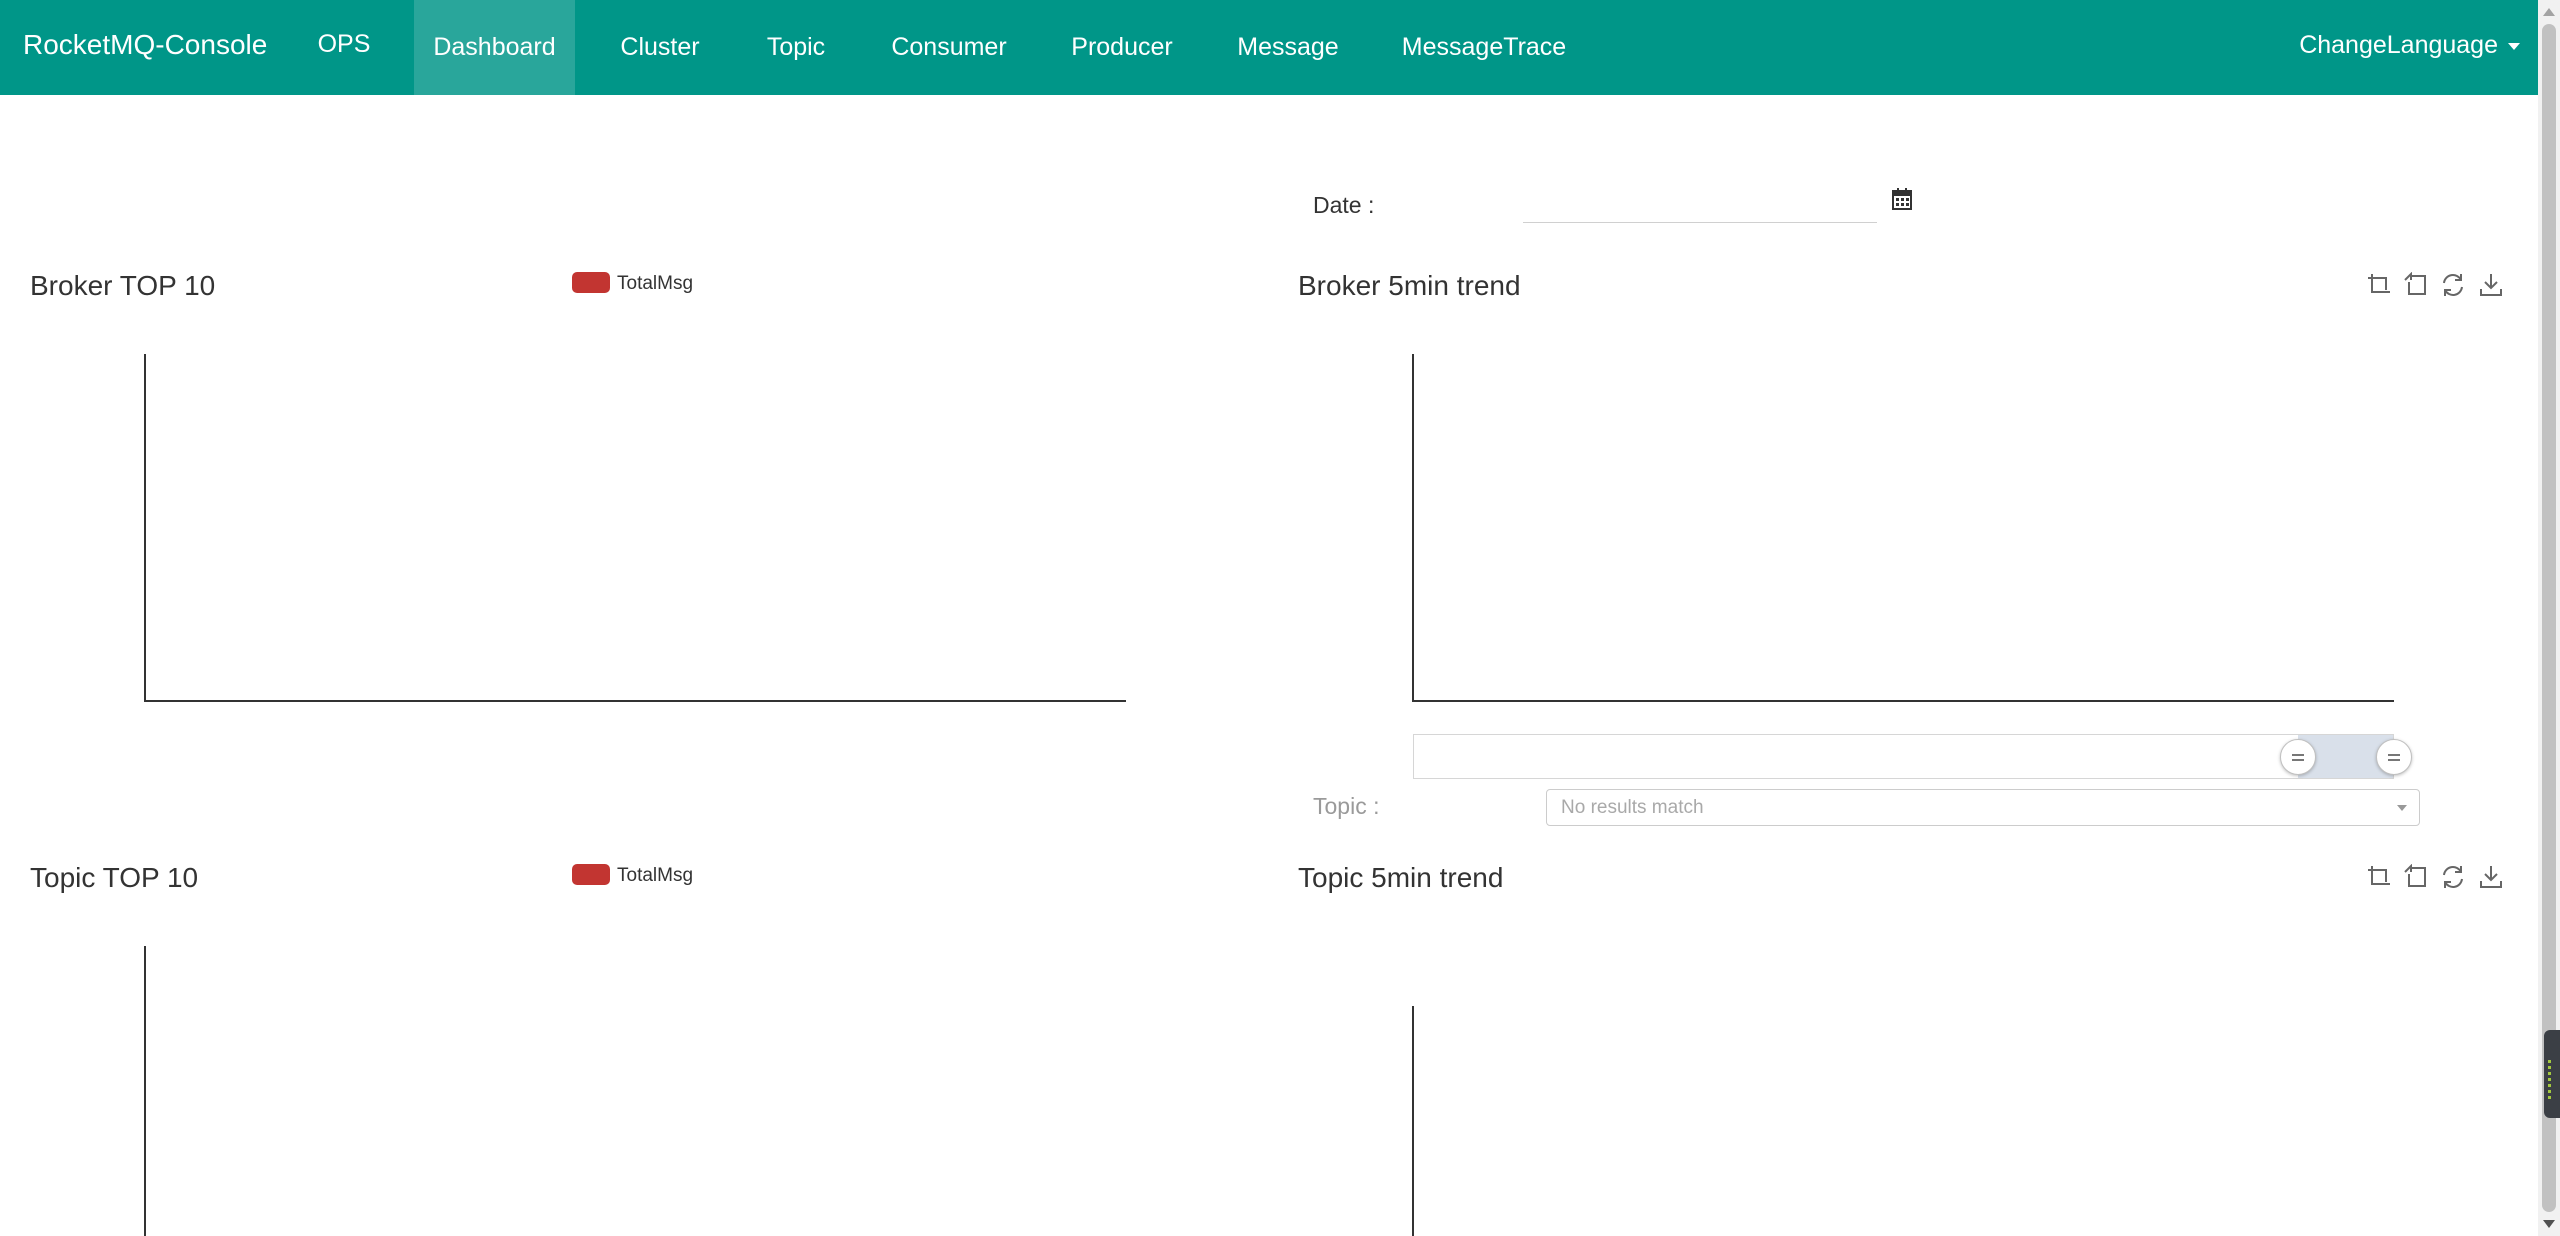  I want to click on nav-item-ops: OPS, so click(344, 47).